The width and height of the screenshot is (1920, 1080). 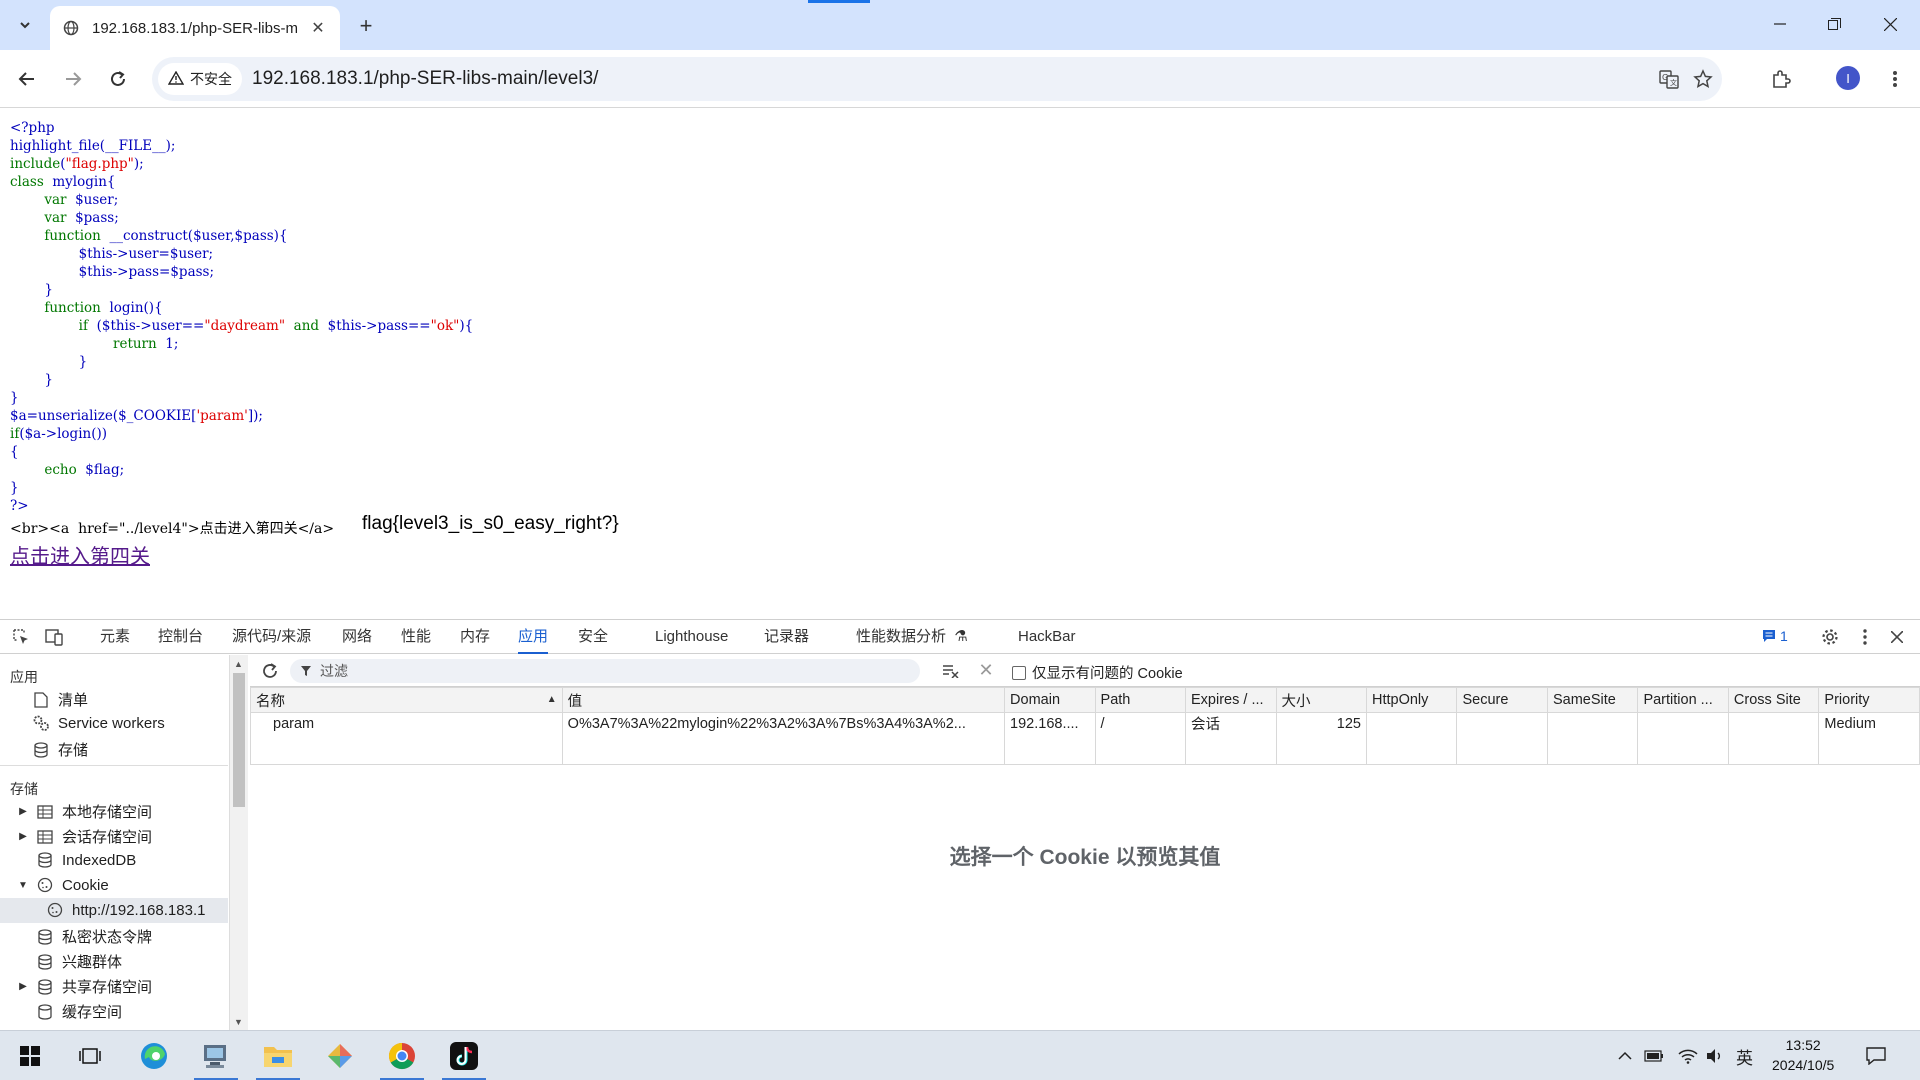 What do you see at coordinates (986, 670) in the screenshot?
I see `delete-selected-icon: ✕` at bounding box center [986, 670].